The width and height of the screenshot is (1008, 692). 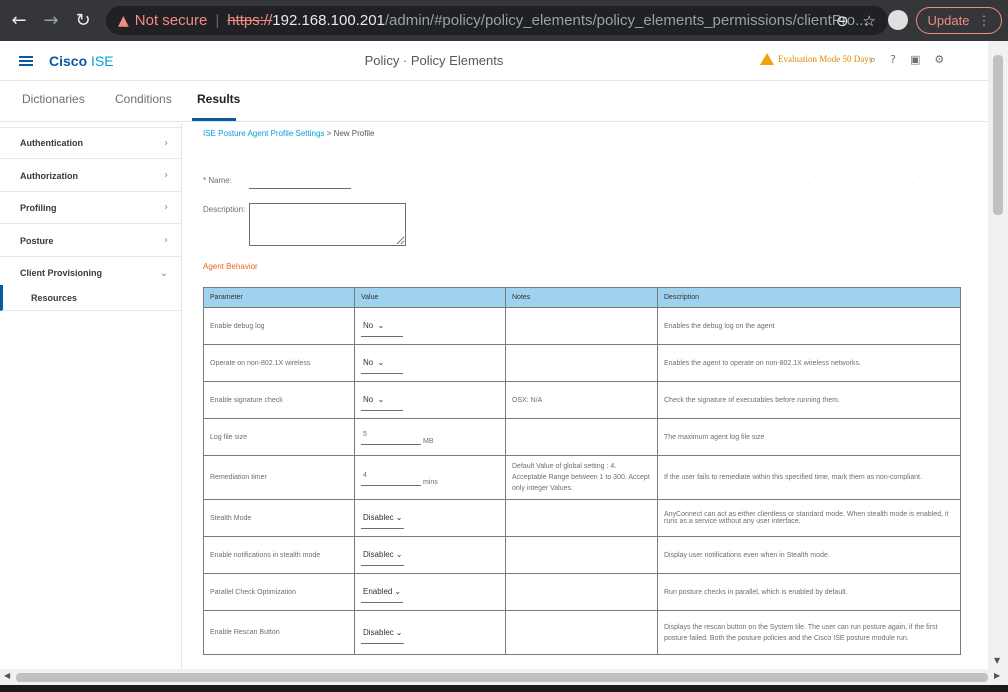 I want to click on sidebar-item-label: Authorization, so click(x=49, y=175).